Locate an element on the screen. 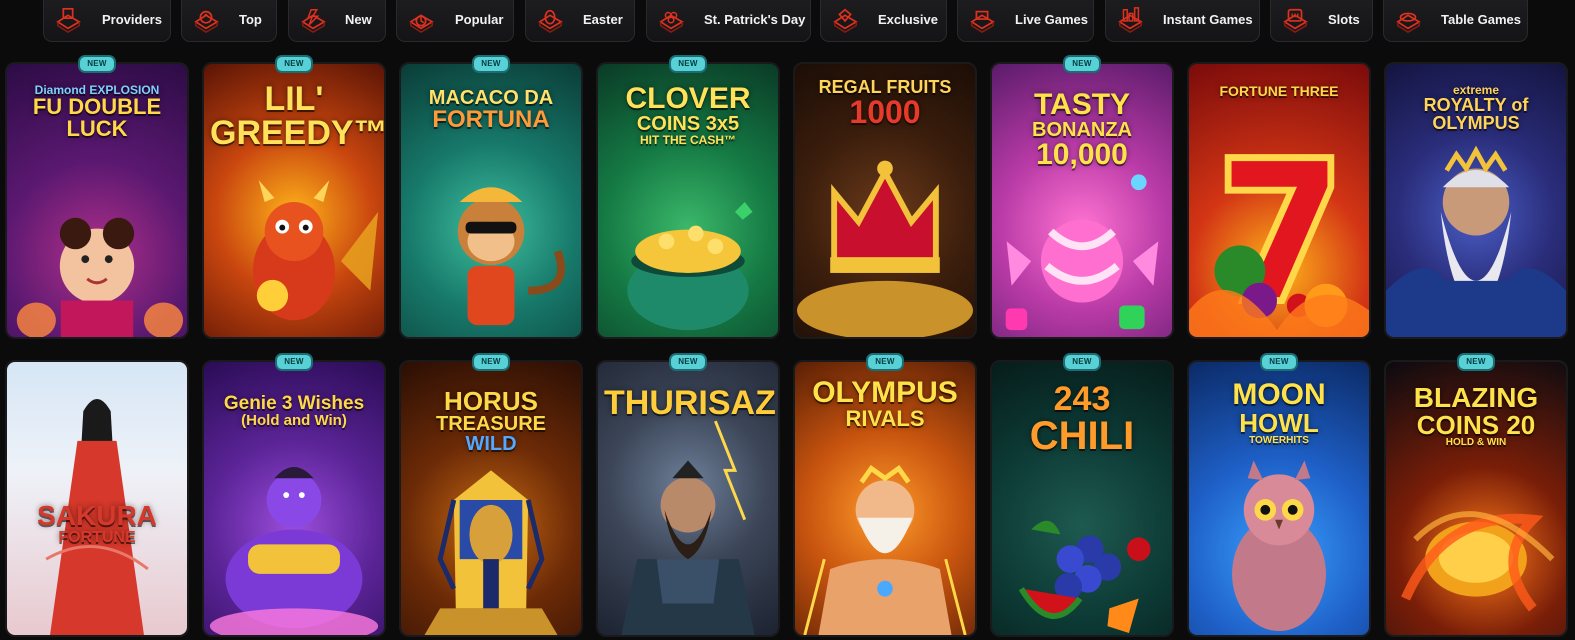 The height and width of the screenshot is (640, 1575). game-title-line: WILD is located at coordinates (491, 444).